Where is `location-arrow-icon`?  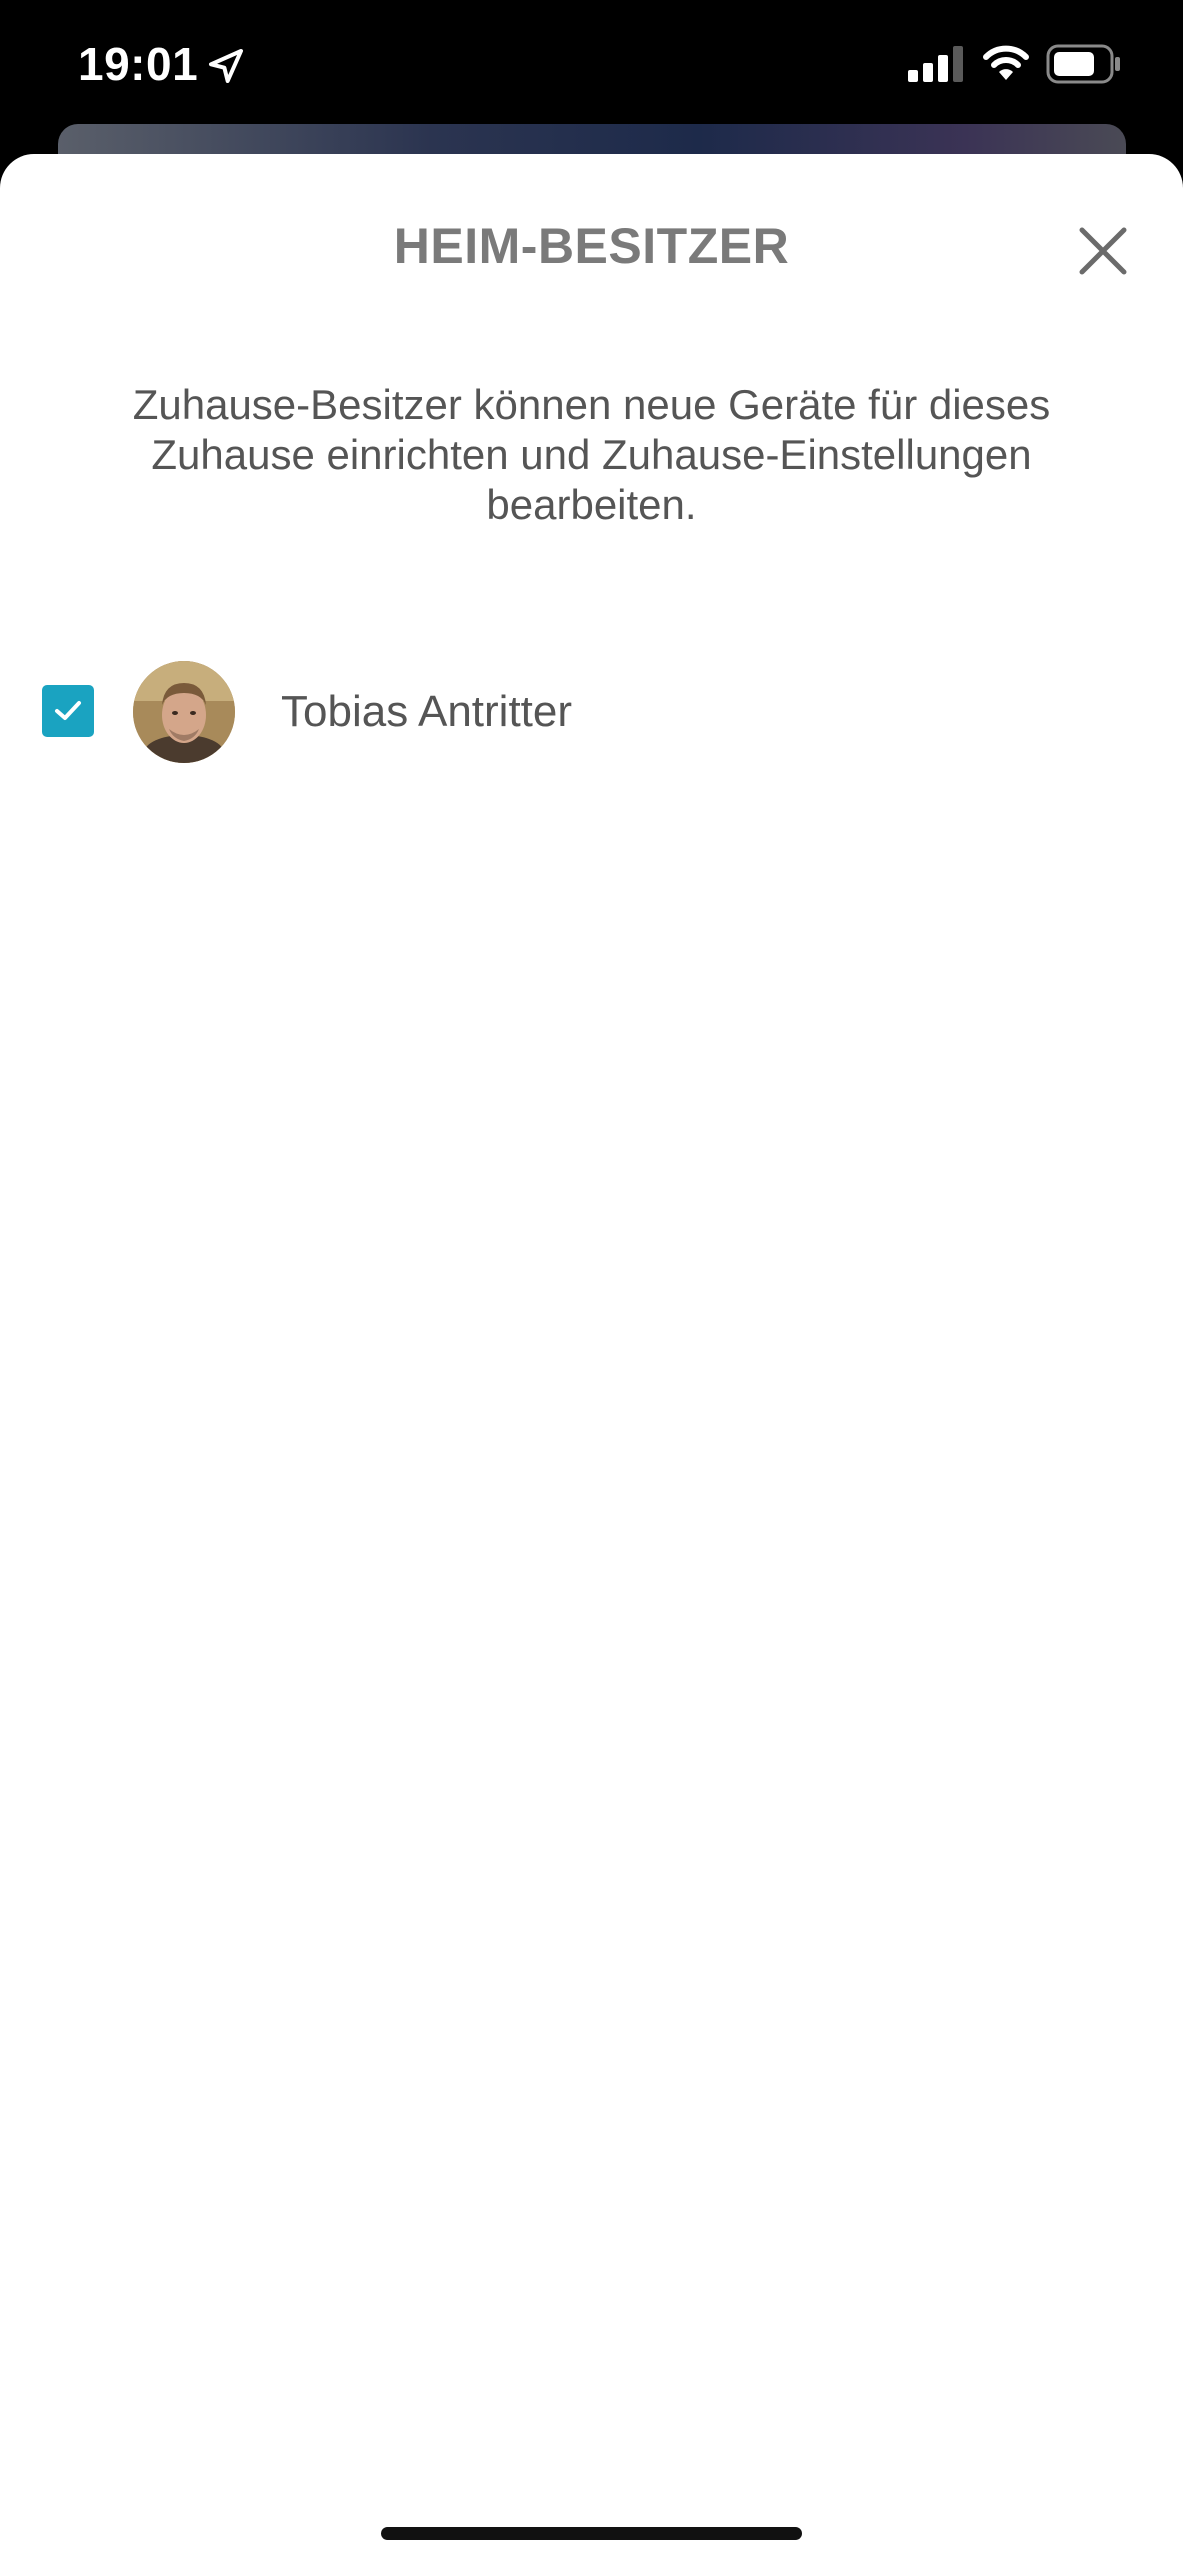 location-arrow-icon is located at coordinates (226, 66).